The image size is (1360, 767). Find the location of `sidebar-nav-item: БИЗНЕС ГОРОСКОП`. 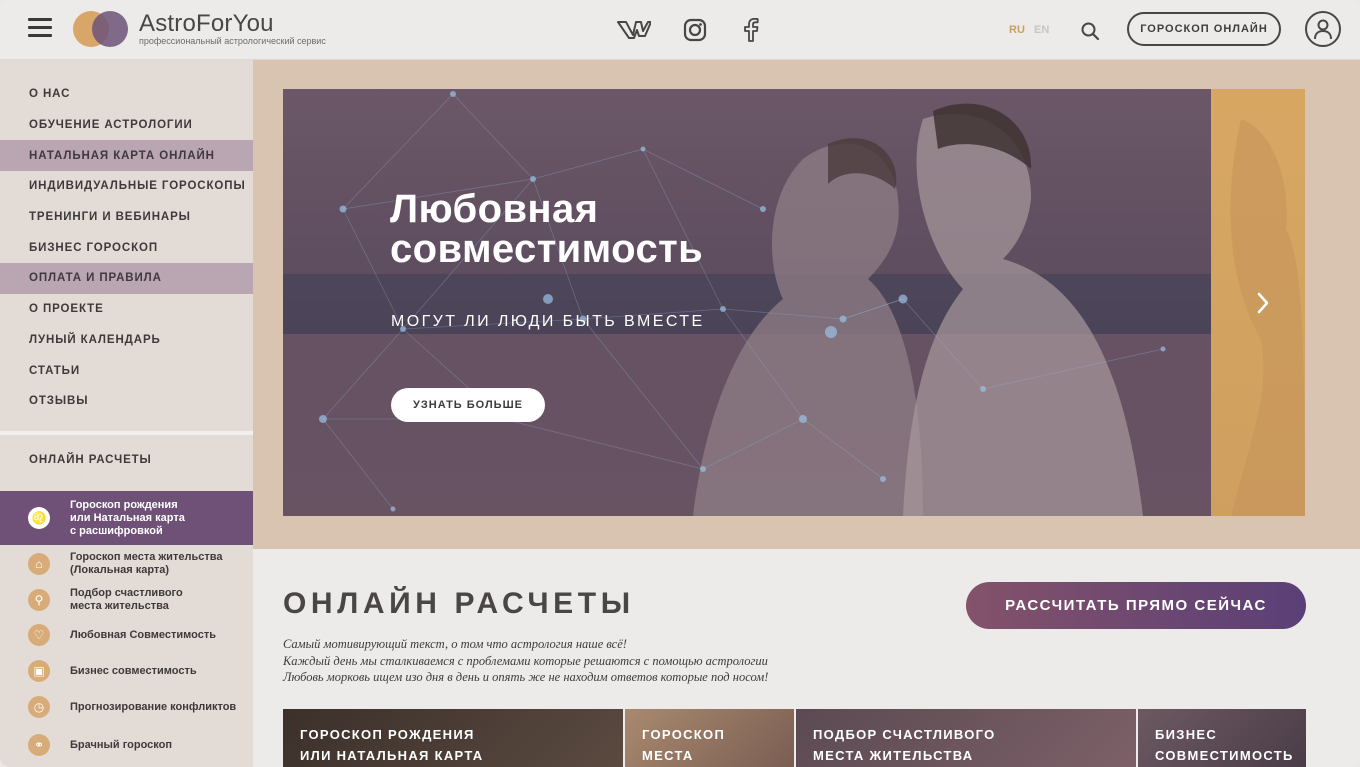

sidebar-nav-item: БИЗНЕС ГОРОСКОП is located at coordinates (126, 247).